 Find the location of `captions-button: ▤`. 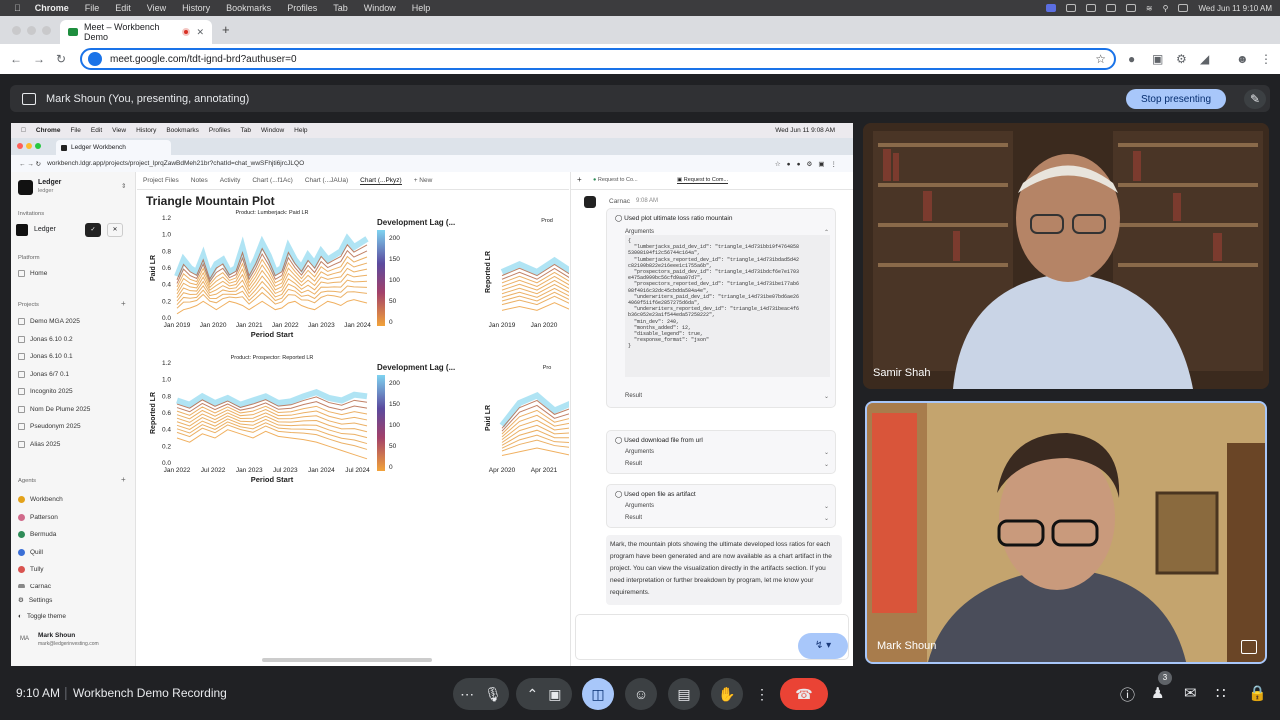

captions-button: ▤ is located at coordinates (684, 694).